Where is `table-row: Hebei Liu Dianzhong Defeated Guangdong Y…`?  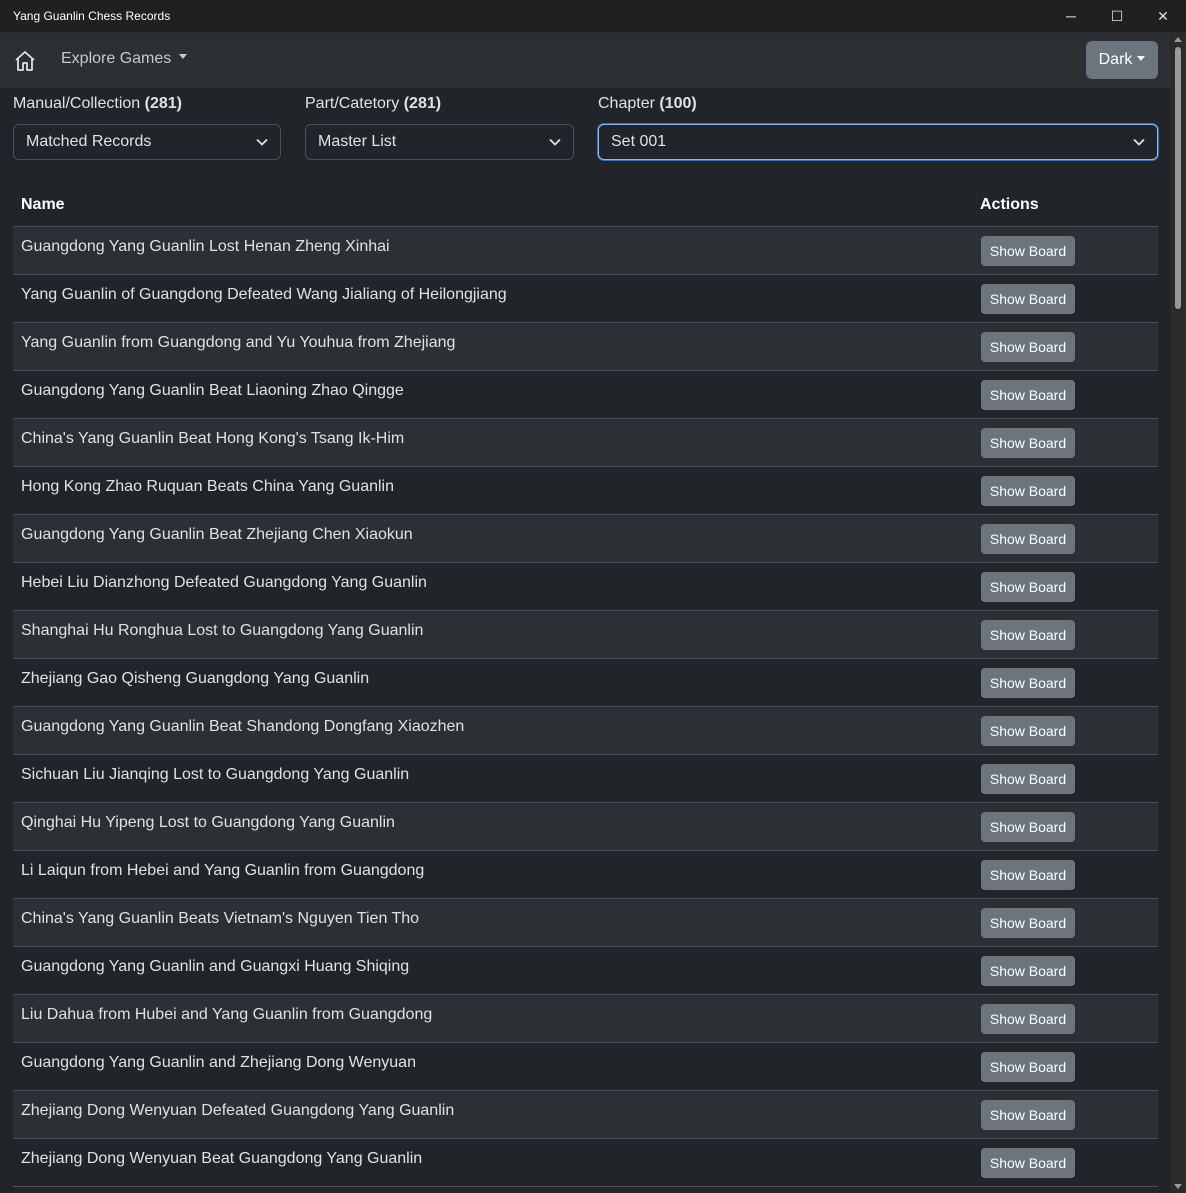
table-row: Hebei Liu Dianzhong Defeated Guangdong Y… is located at coordinates (585, 587).